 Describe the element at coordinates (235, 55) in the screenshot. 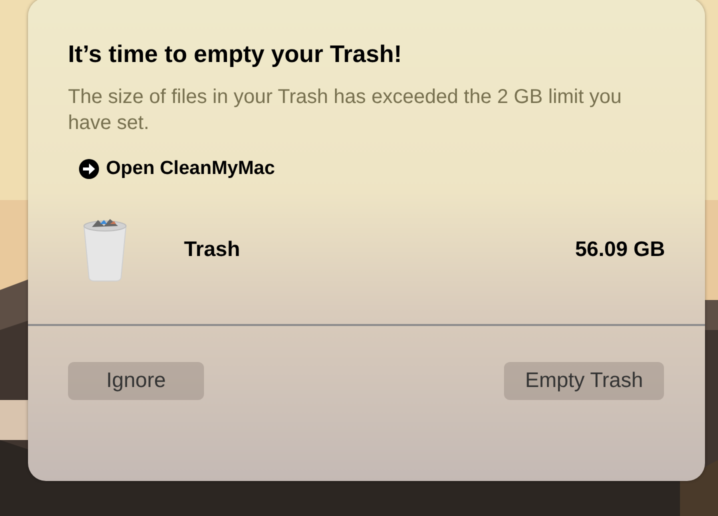

I see `dialog-title: It’s time to empty your Trash!` at that location.